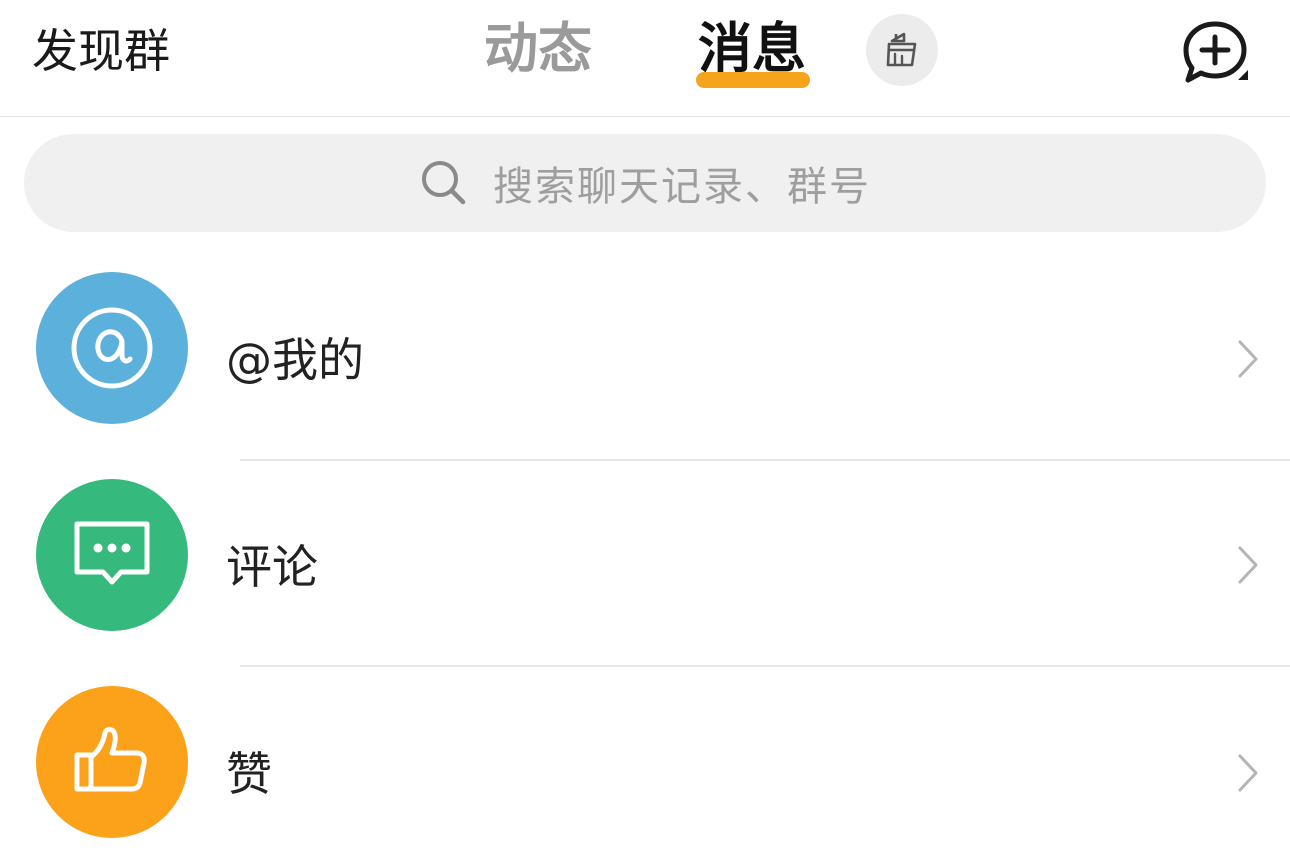  I want to click on at-icon, so click(112, 348).